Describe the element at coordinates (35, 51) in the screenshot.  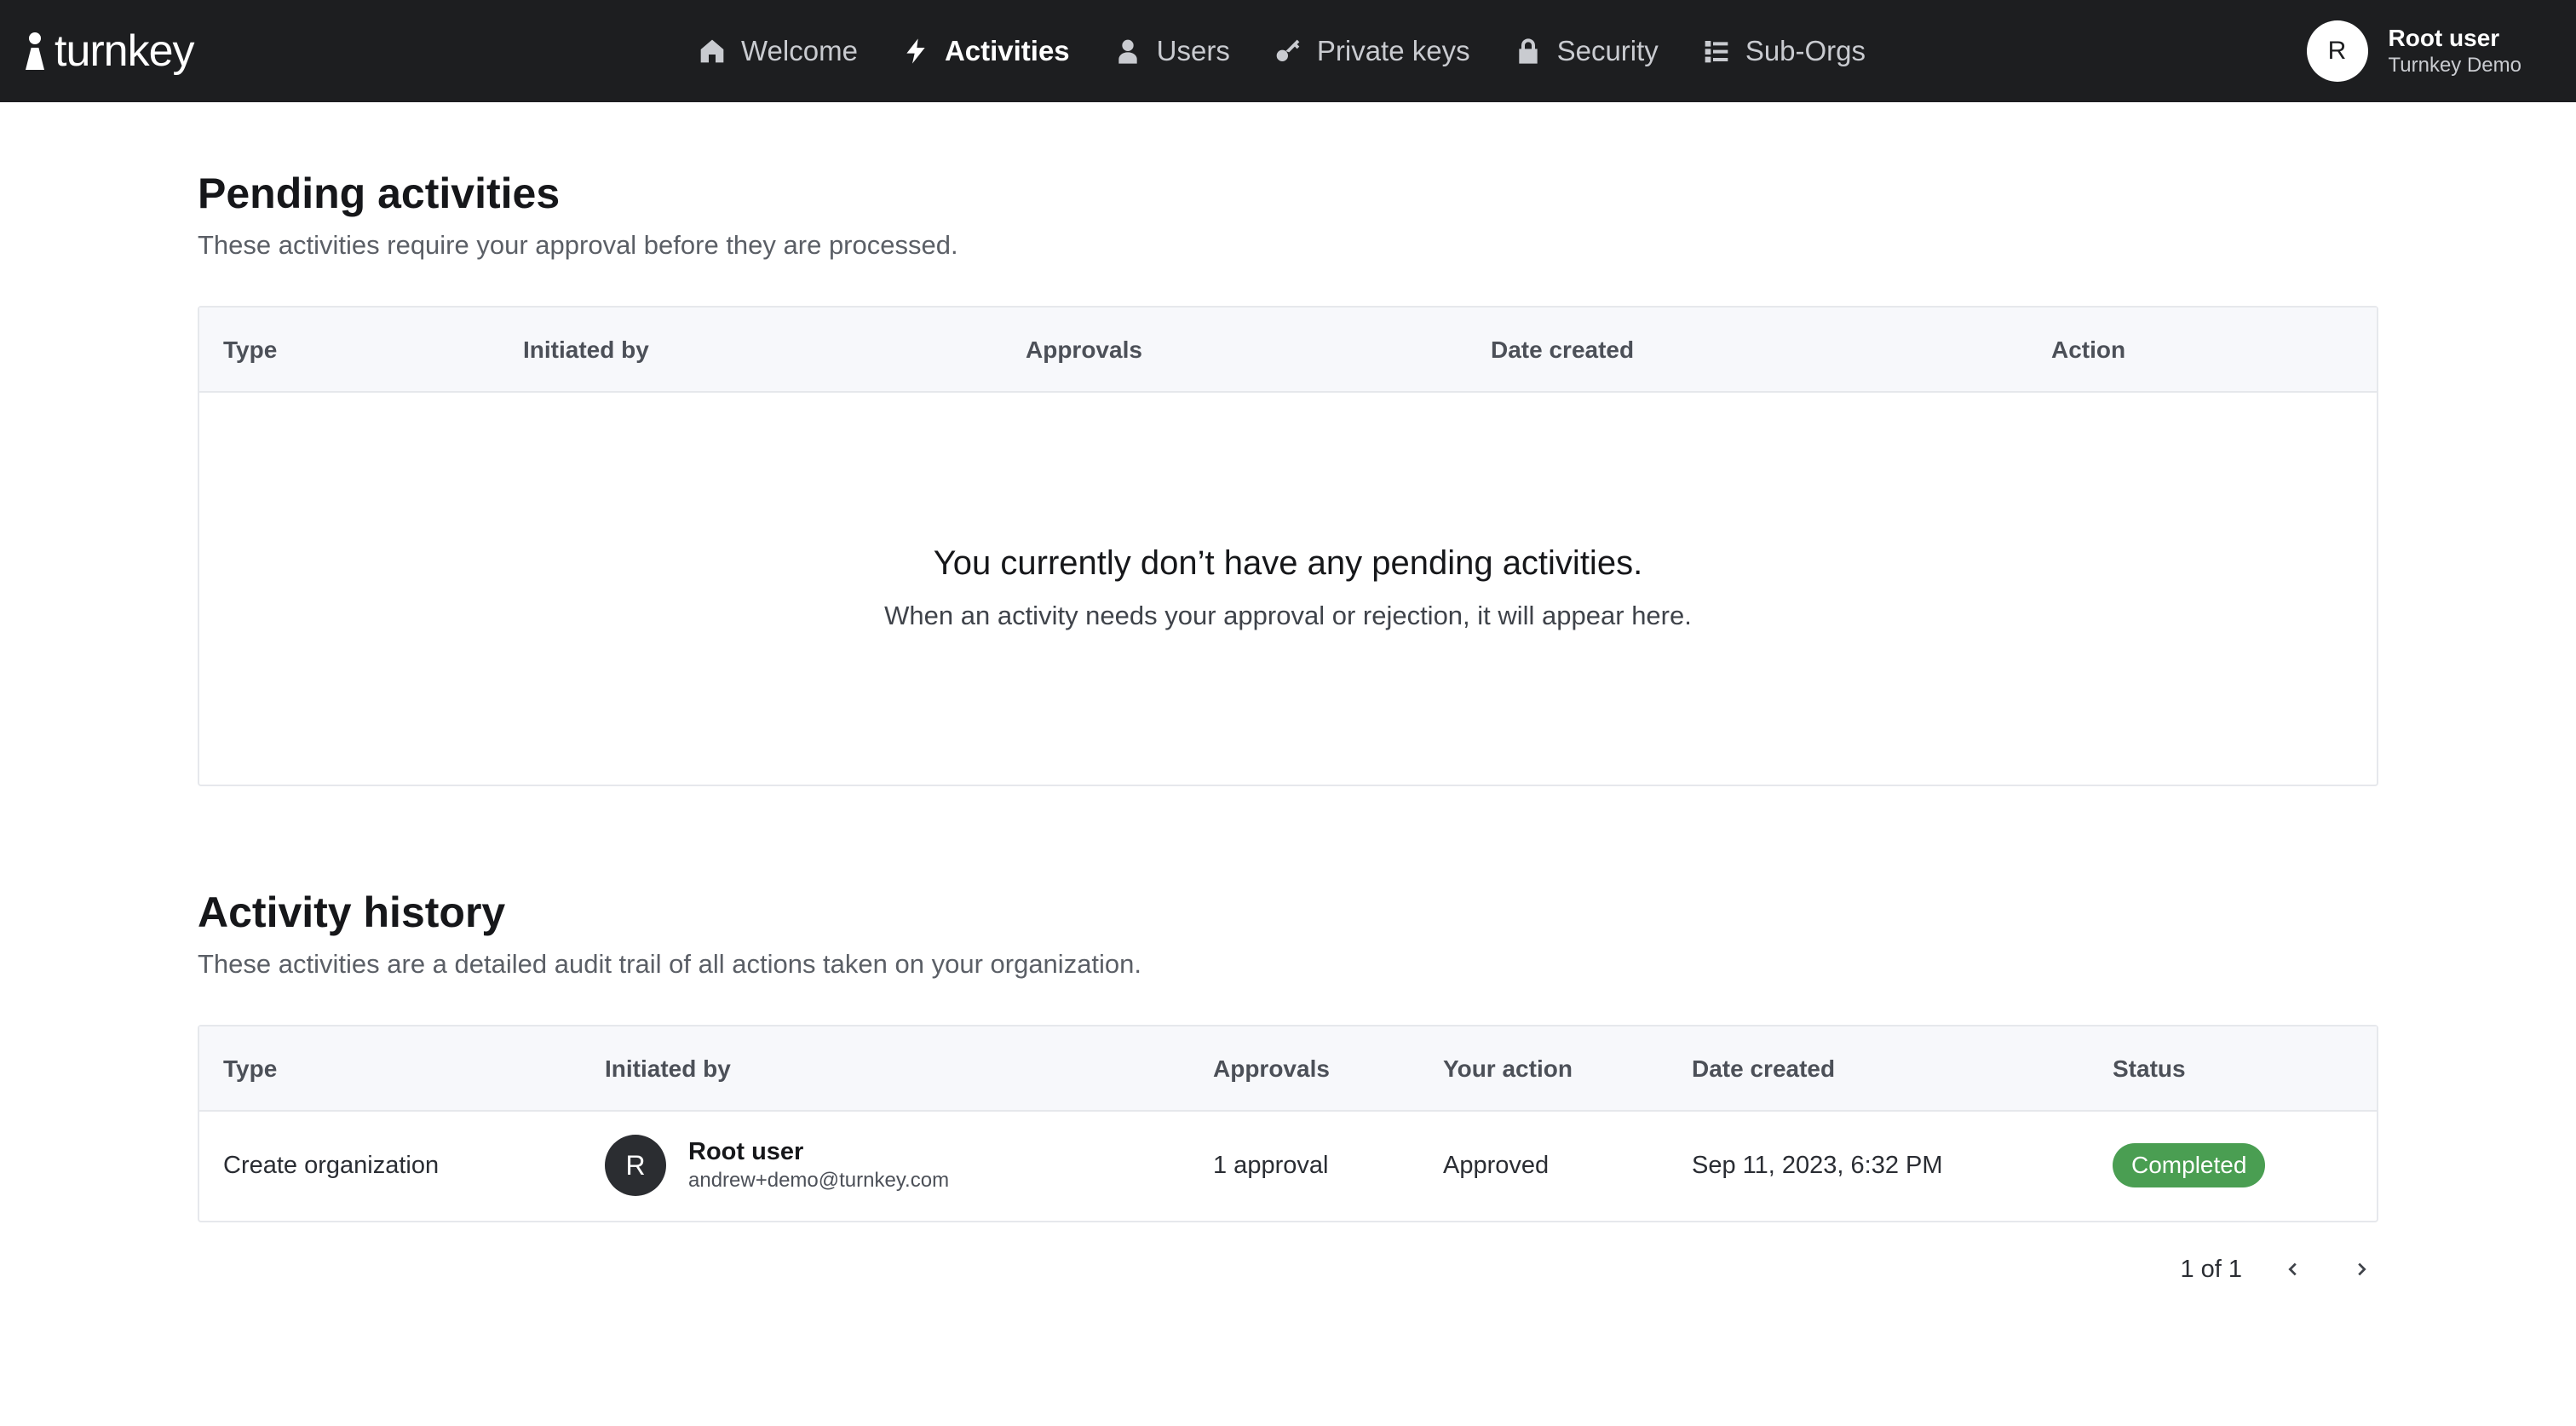
I see `turnkey-logo-mark` at that location.